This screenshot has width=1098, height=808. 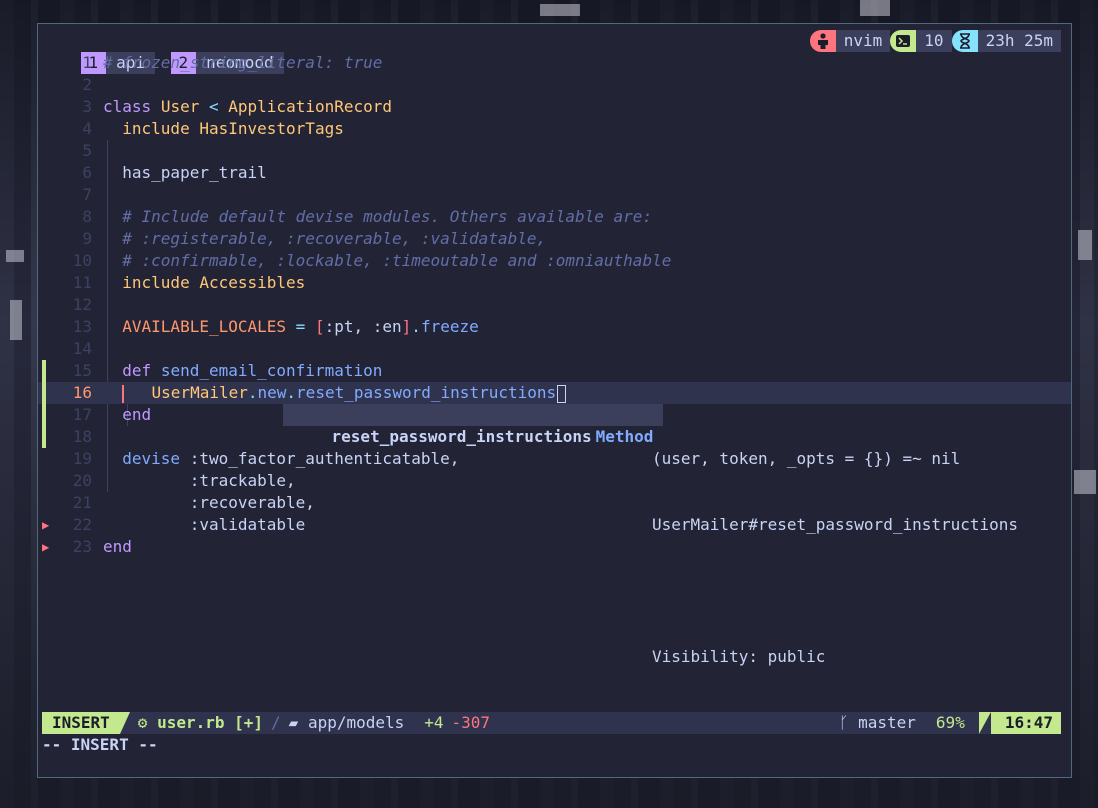 I want to click on line-number: 13, so click(x=82, y=326).